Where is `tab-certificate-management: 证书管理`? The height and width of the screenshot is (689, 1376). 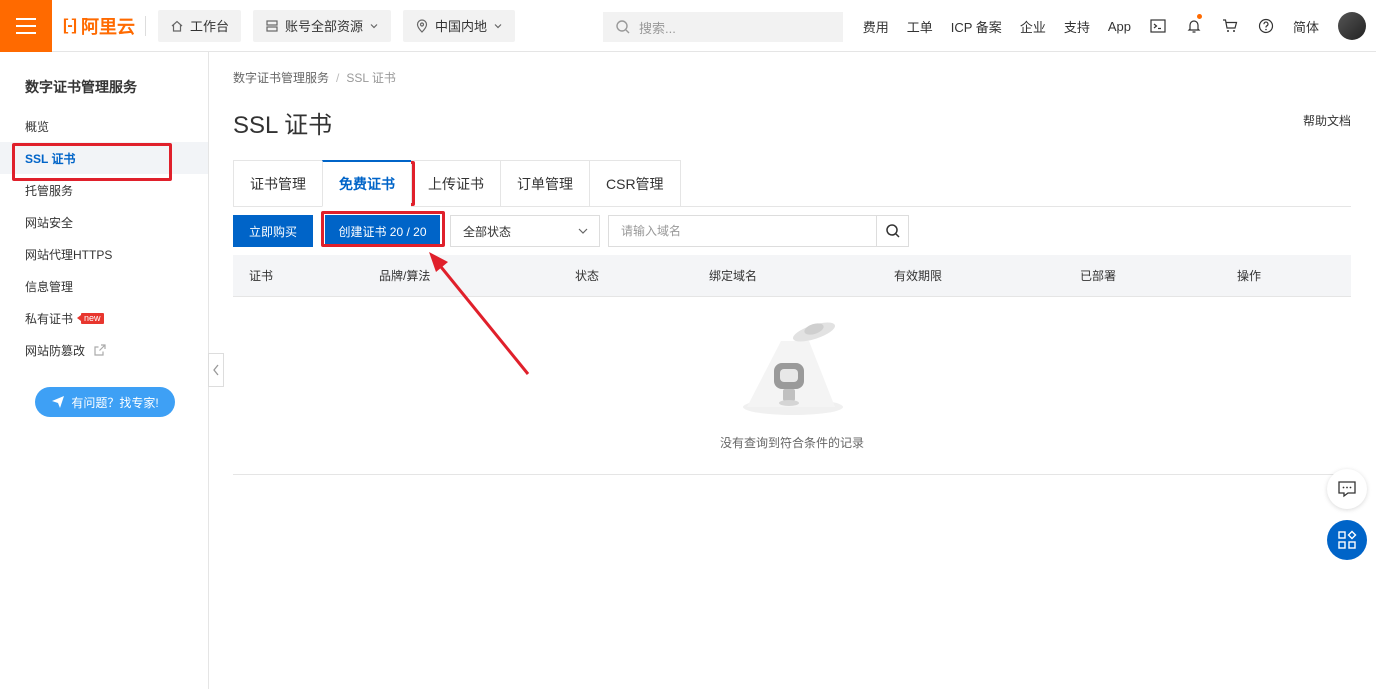 tab-certificate-management: 证书管理 is located at coordinates (277, 183).